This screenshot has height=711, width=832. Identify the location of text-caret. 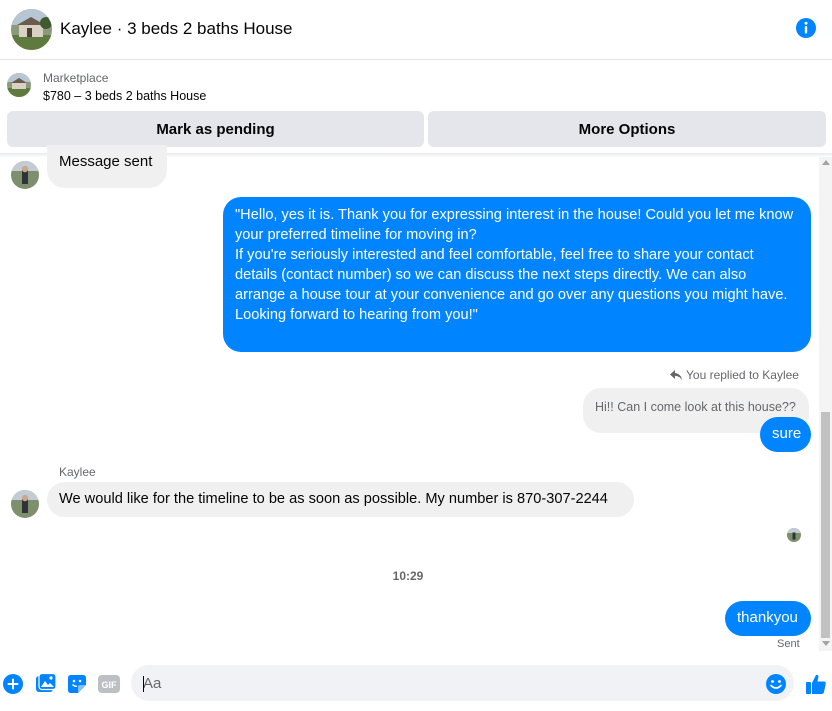
(143, 684).